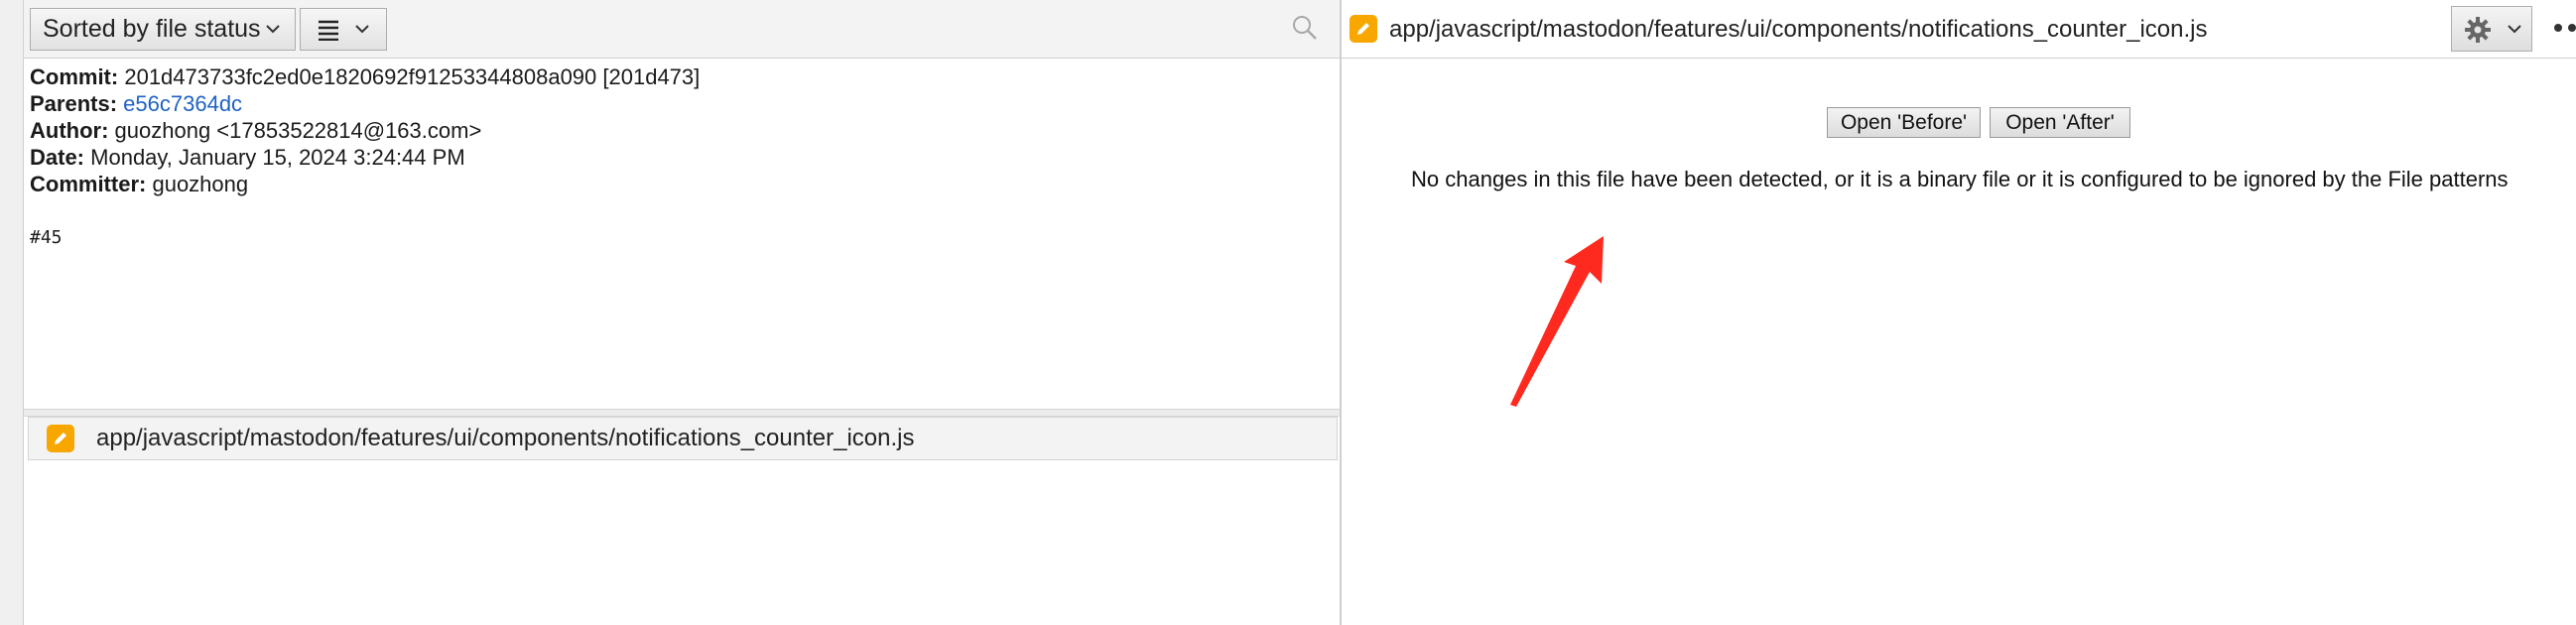  Describe the element at coordinates (298, 131) in the screenshot. I see `author-value: guozhong <17853522814@163.com>` at that location.